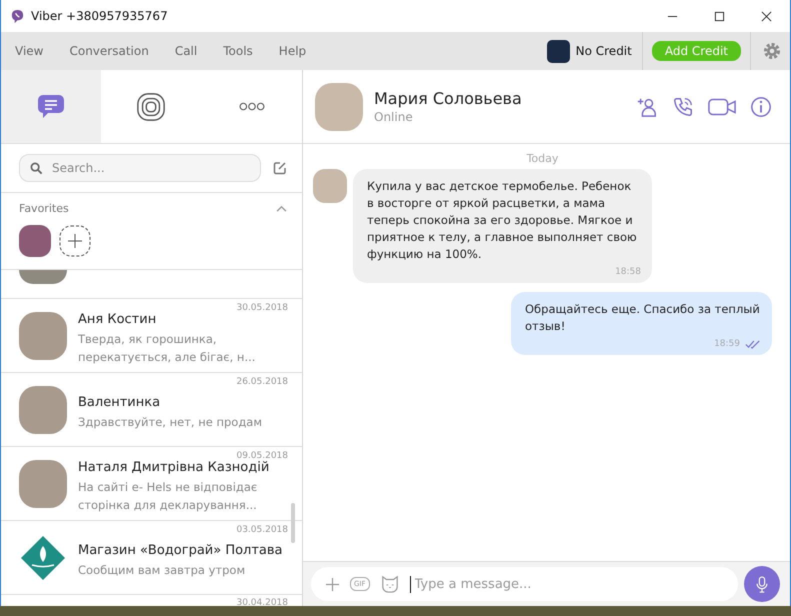  What do you see at coordinates (162, 570) in the screenshot?
I see `message-preview: Сообщим вам завтра утром` at bounding box center [162, 570].